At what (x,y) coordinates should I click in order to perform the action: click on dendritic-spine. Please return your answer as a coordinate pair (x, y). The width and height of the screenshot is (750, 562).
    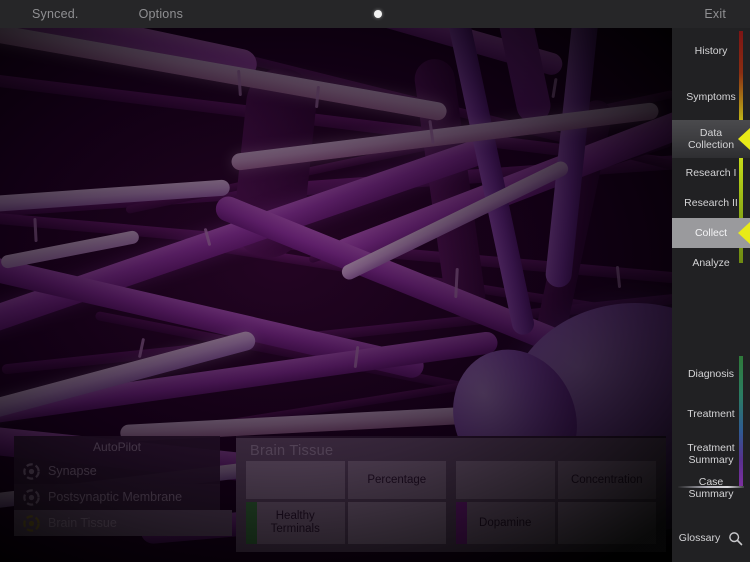
    Looking at the image, I should click on (554, 88).